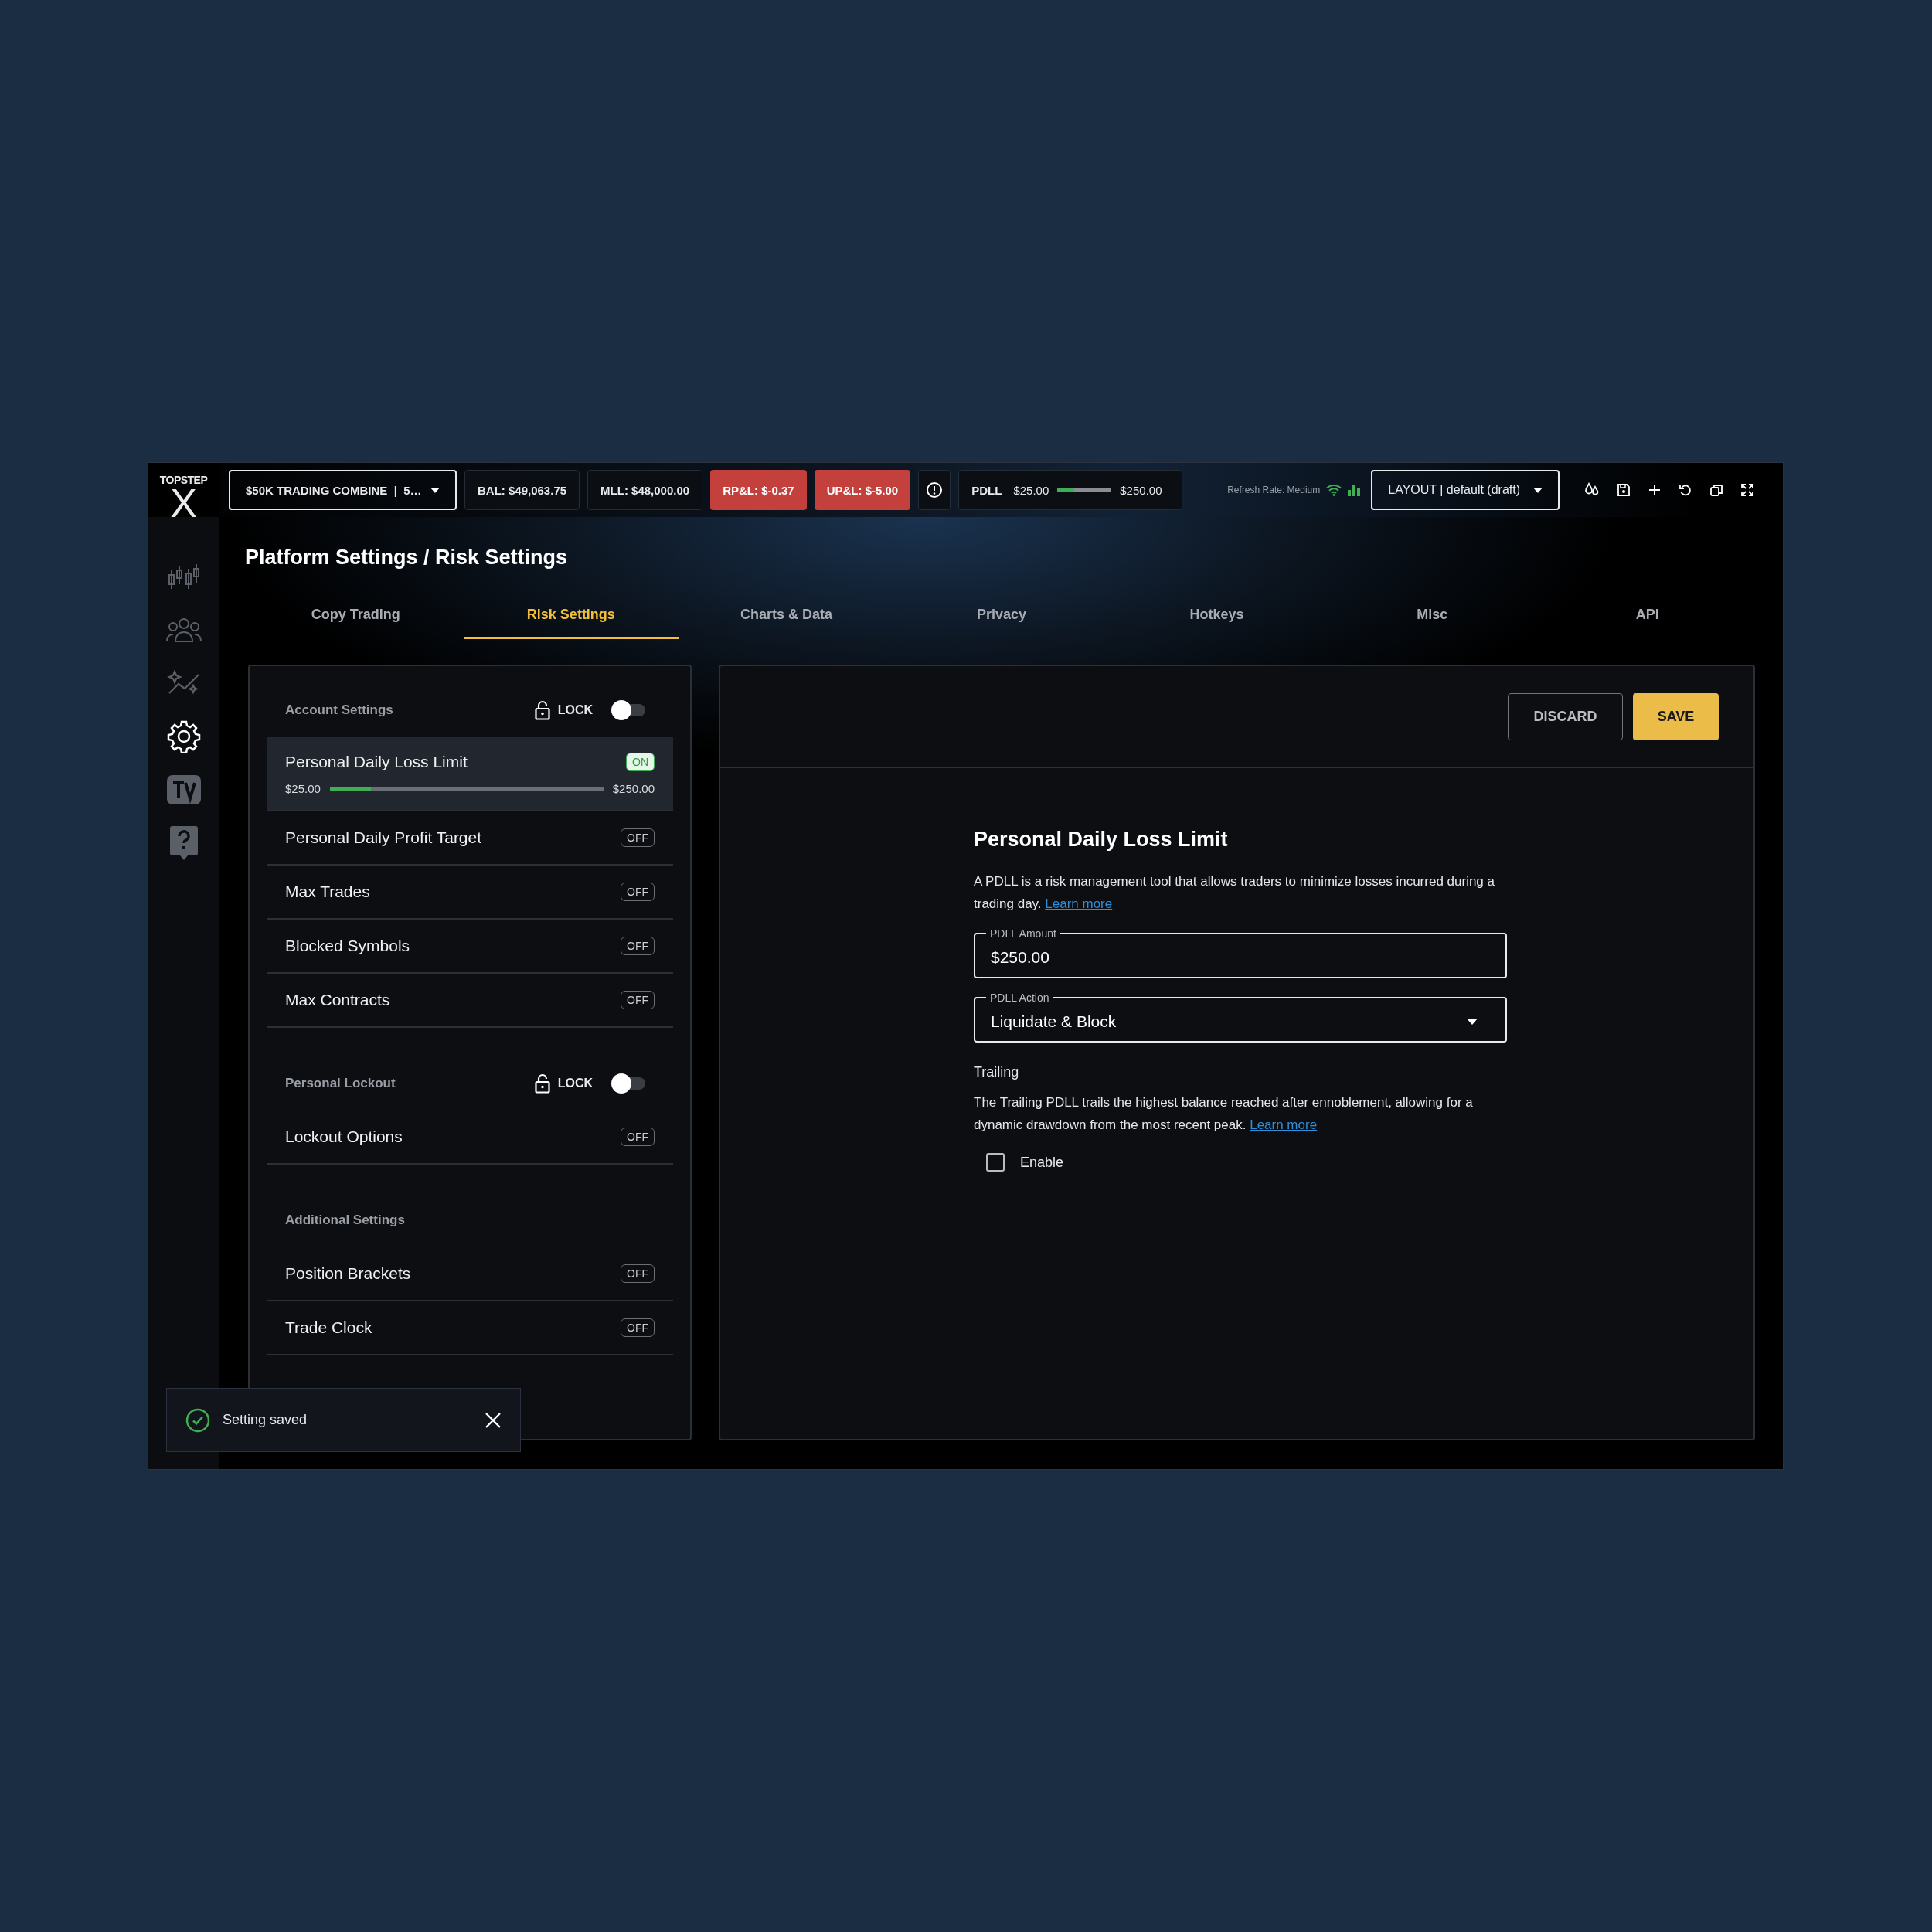 The height and width of the screenshot is (1932, 1932). Describe the element at coordinates (759, 490) in the screenshot. I see `stat-badge: RP&L: $-0.37` at that location.